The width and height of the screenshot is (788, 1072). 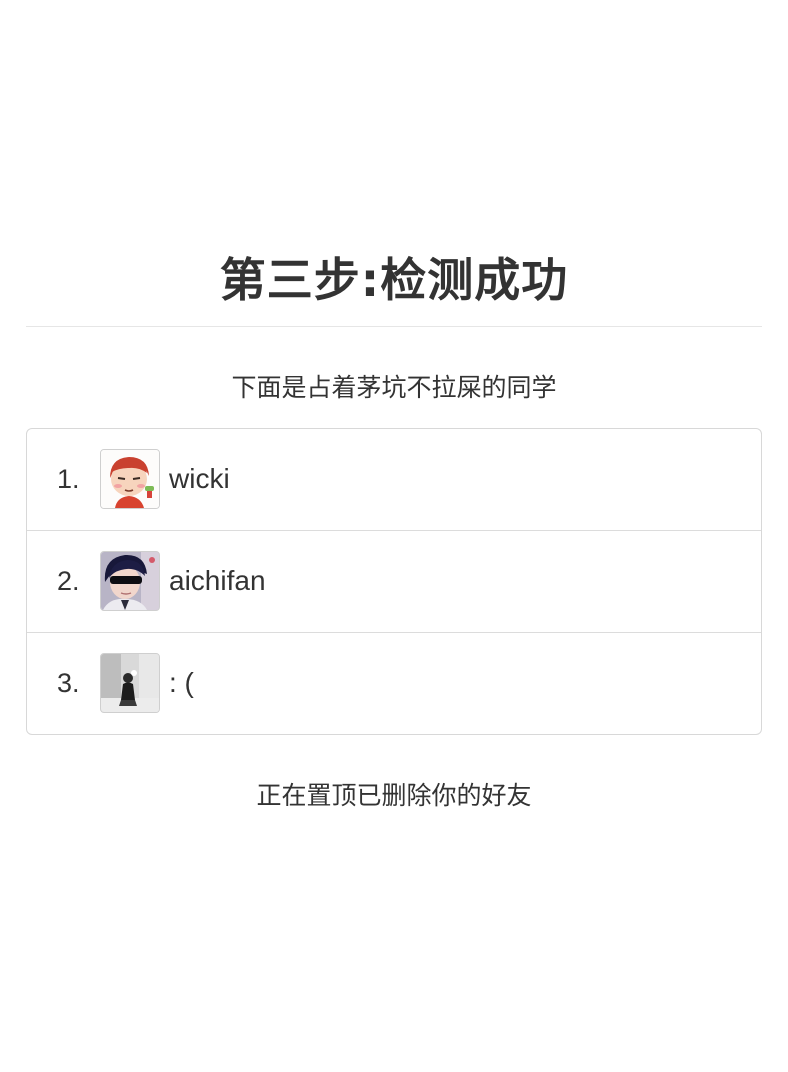 I want to click on title-divider, so click(x=394, y=326).